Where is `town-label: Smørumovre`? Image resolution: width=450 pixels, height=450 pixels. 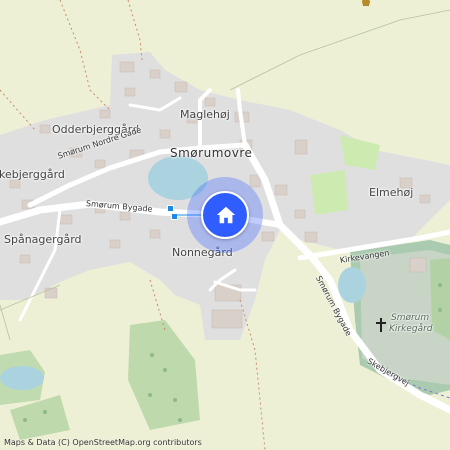 town-label: Smørumovre is located at coordinates (211, 153).